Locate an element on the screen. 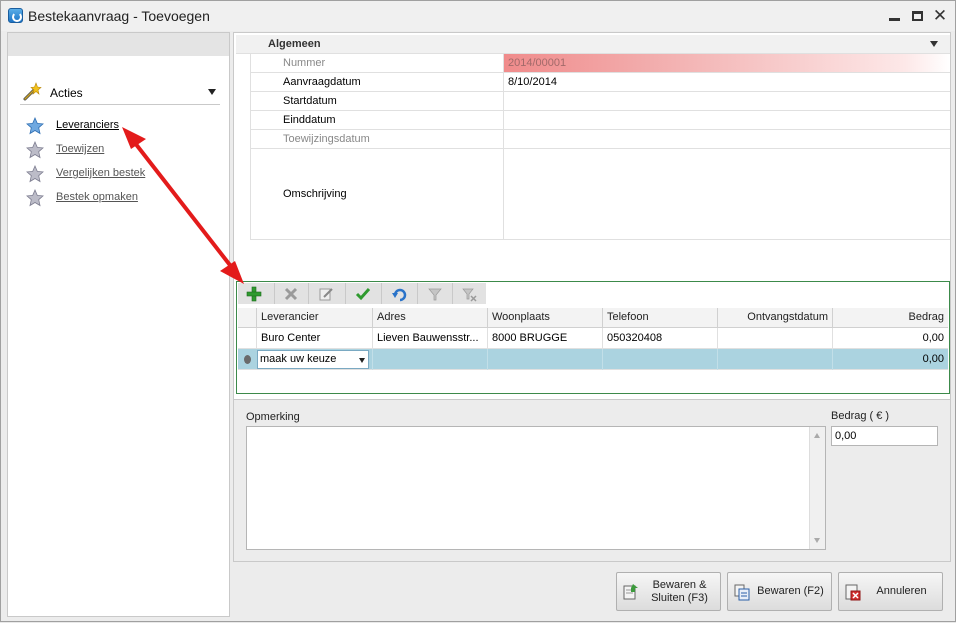 Image resolution: width=956 pixels, height=623 pixels. table-row-editing: maak uw keuze 0,00 is located at coordinates (593, 359).